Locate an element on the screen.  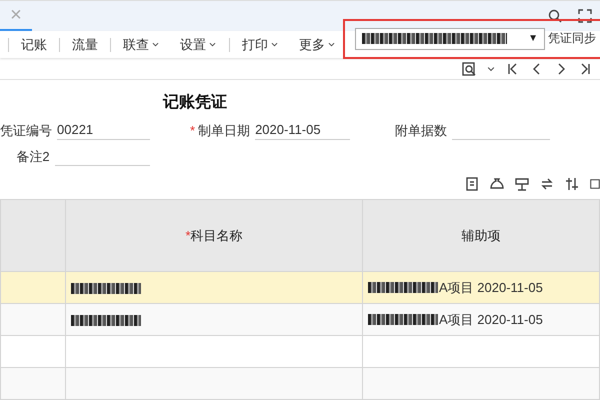
layout-icon is located at coordinates (522, 184).